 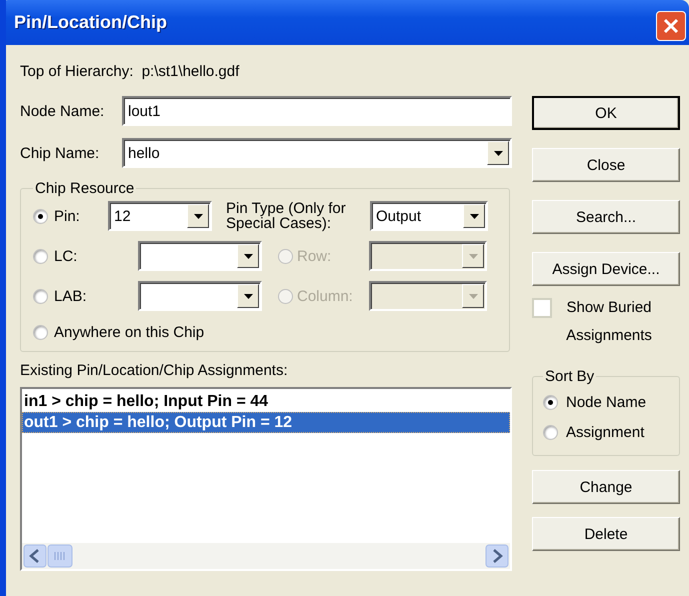 I want to click on dialog-button: Delete, so click(x=606, y=534).